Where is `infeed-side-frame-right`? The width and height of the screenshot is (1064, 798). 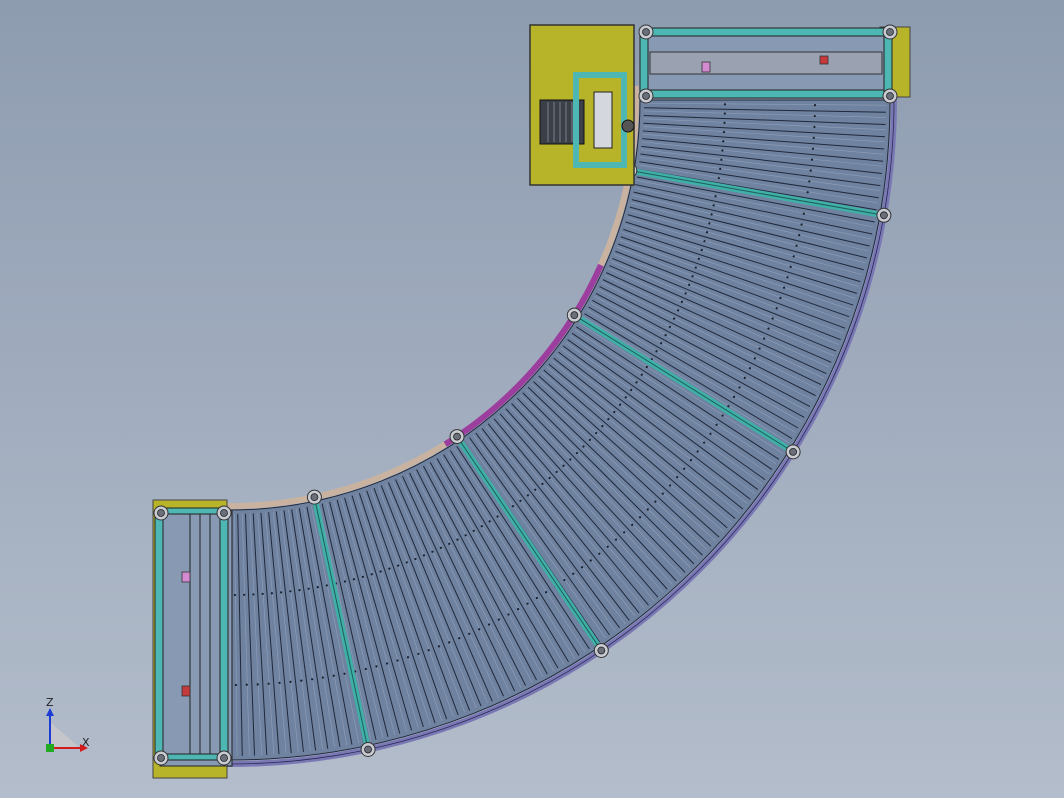 infeed-side-frame-right is located at coordinates (224, 636).